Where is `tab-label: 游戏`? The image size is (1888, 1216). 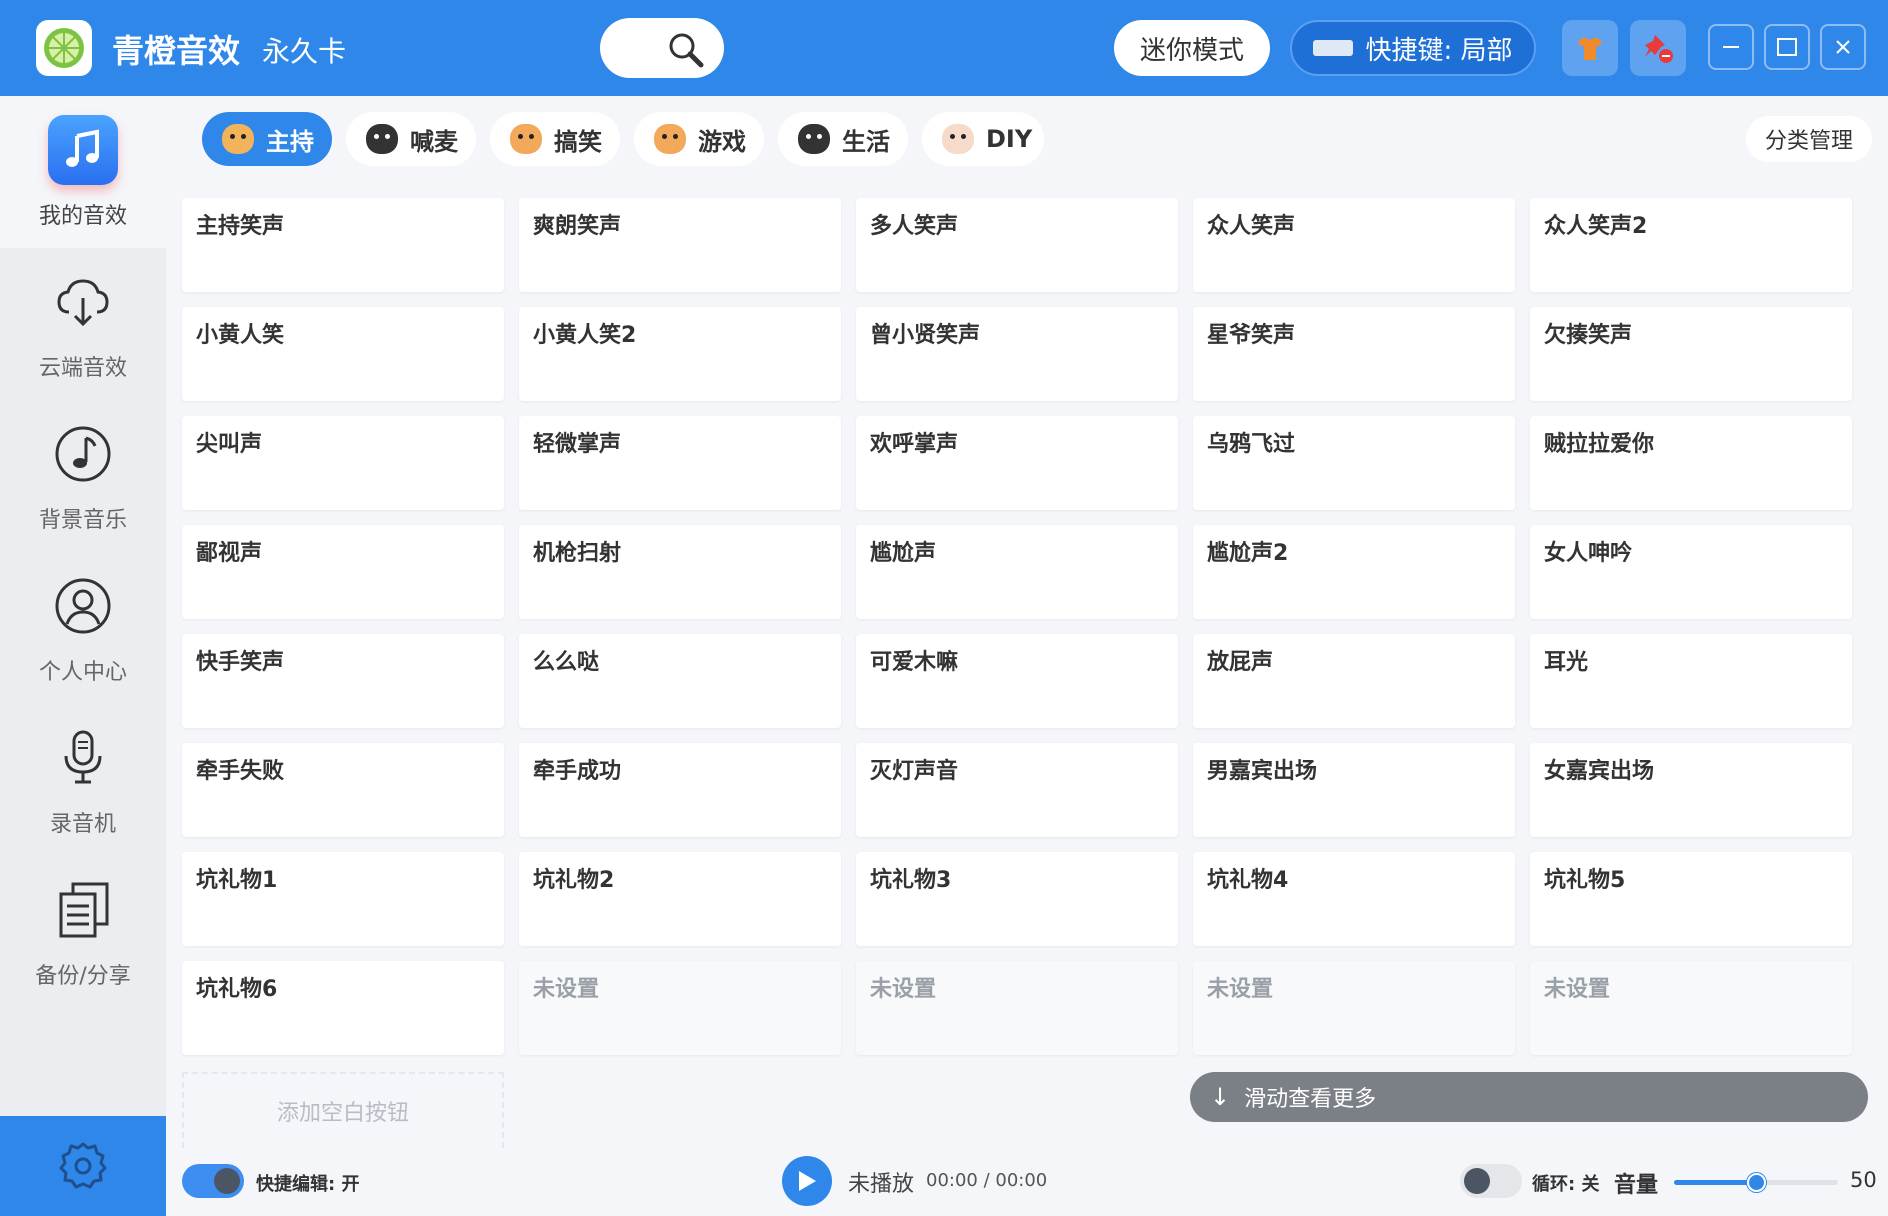 tab-label: 游戏 is located at coordinates (722, 141).